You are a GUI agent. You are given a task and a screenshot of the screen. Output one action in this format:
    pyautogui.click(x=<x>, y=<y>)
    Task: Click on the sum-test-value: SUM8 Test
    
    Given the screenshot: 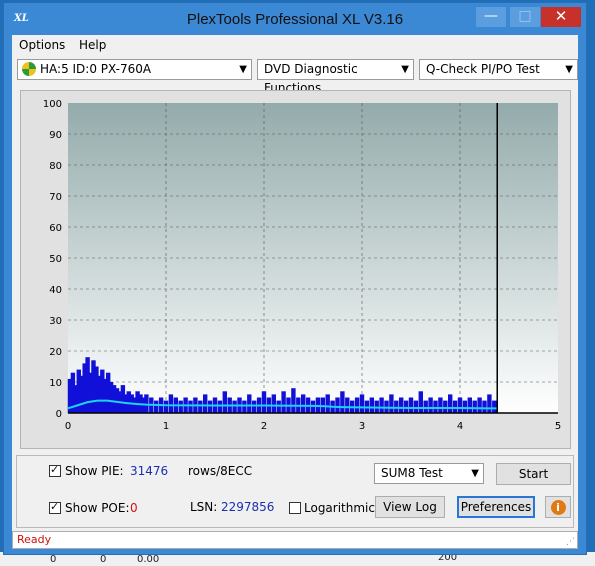 What is the action you would take?
    pyautogui.click(x=412, y=473)
    